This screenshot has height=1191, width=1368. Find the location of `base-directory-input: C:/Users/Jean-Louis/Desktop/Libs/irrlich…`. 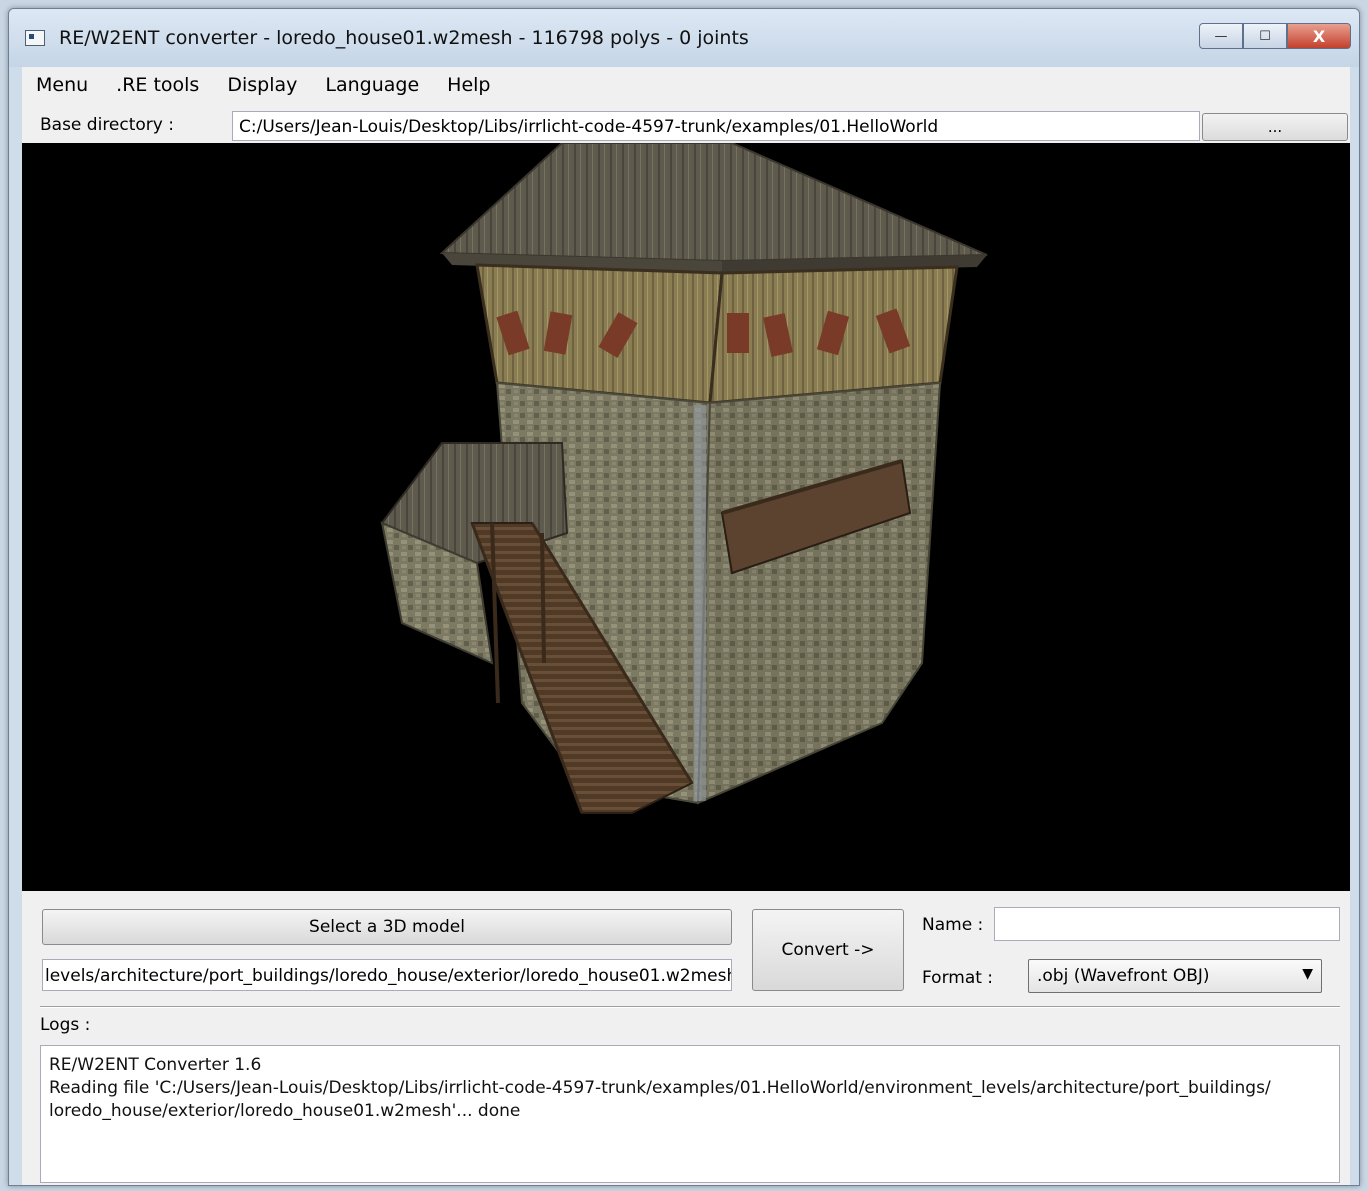

base-directory-input: C:/Users/Jean-Louis/Desktop/Libs/irrlich… is located at coordinates (716, 126).